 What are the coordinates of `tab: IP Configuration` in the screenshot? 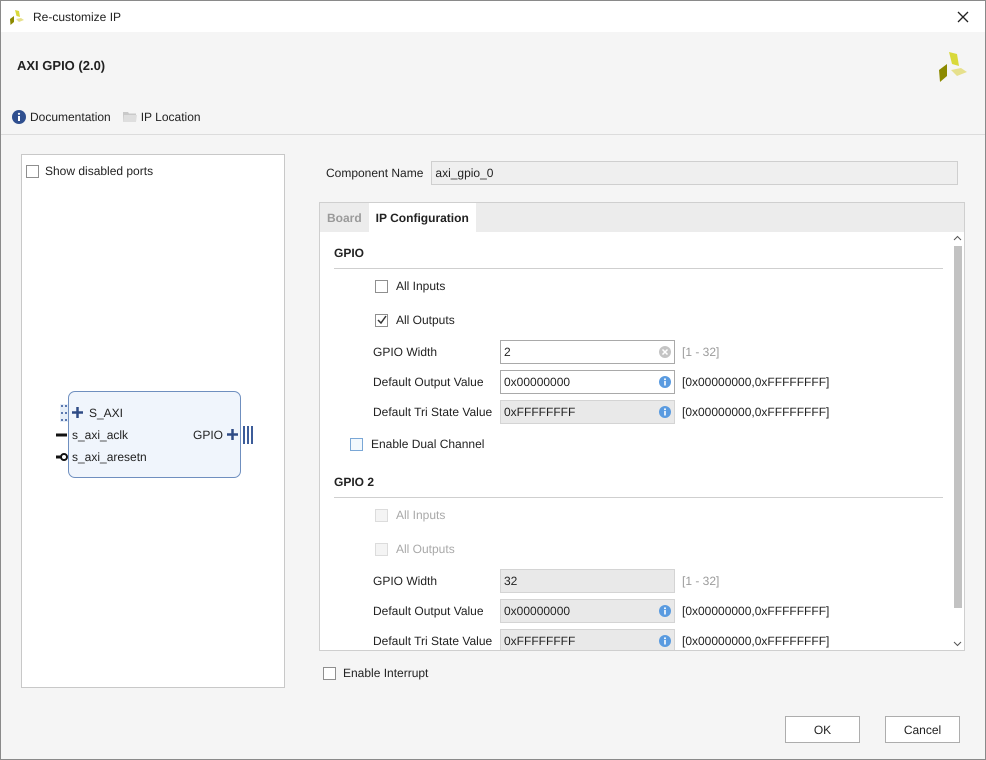 It's located at (422, 217).